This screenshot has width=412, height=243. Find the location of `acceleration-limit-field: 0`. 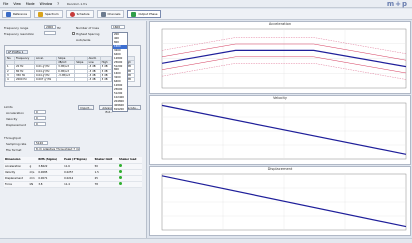

acceleration-limit-field: 0 is located at coordinates (40, 112).